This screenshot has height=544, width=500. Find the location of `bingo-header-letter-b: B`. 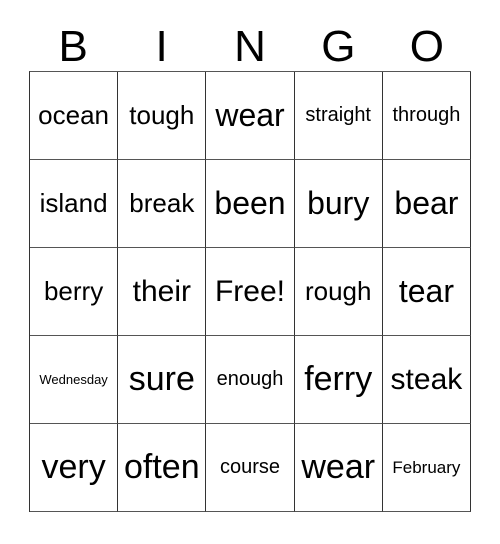

bingo-header-letter-b: B is located at coordinates (73, 46).